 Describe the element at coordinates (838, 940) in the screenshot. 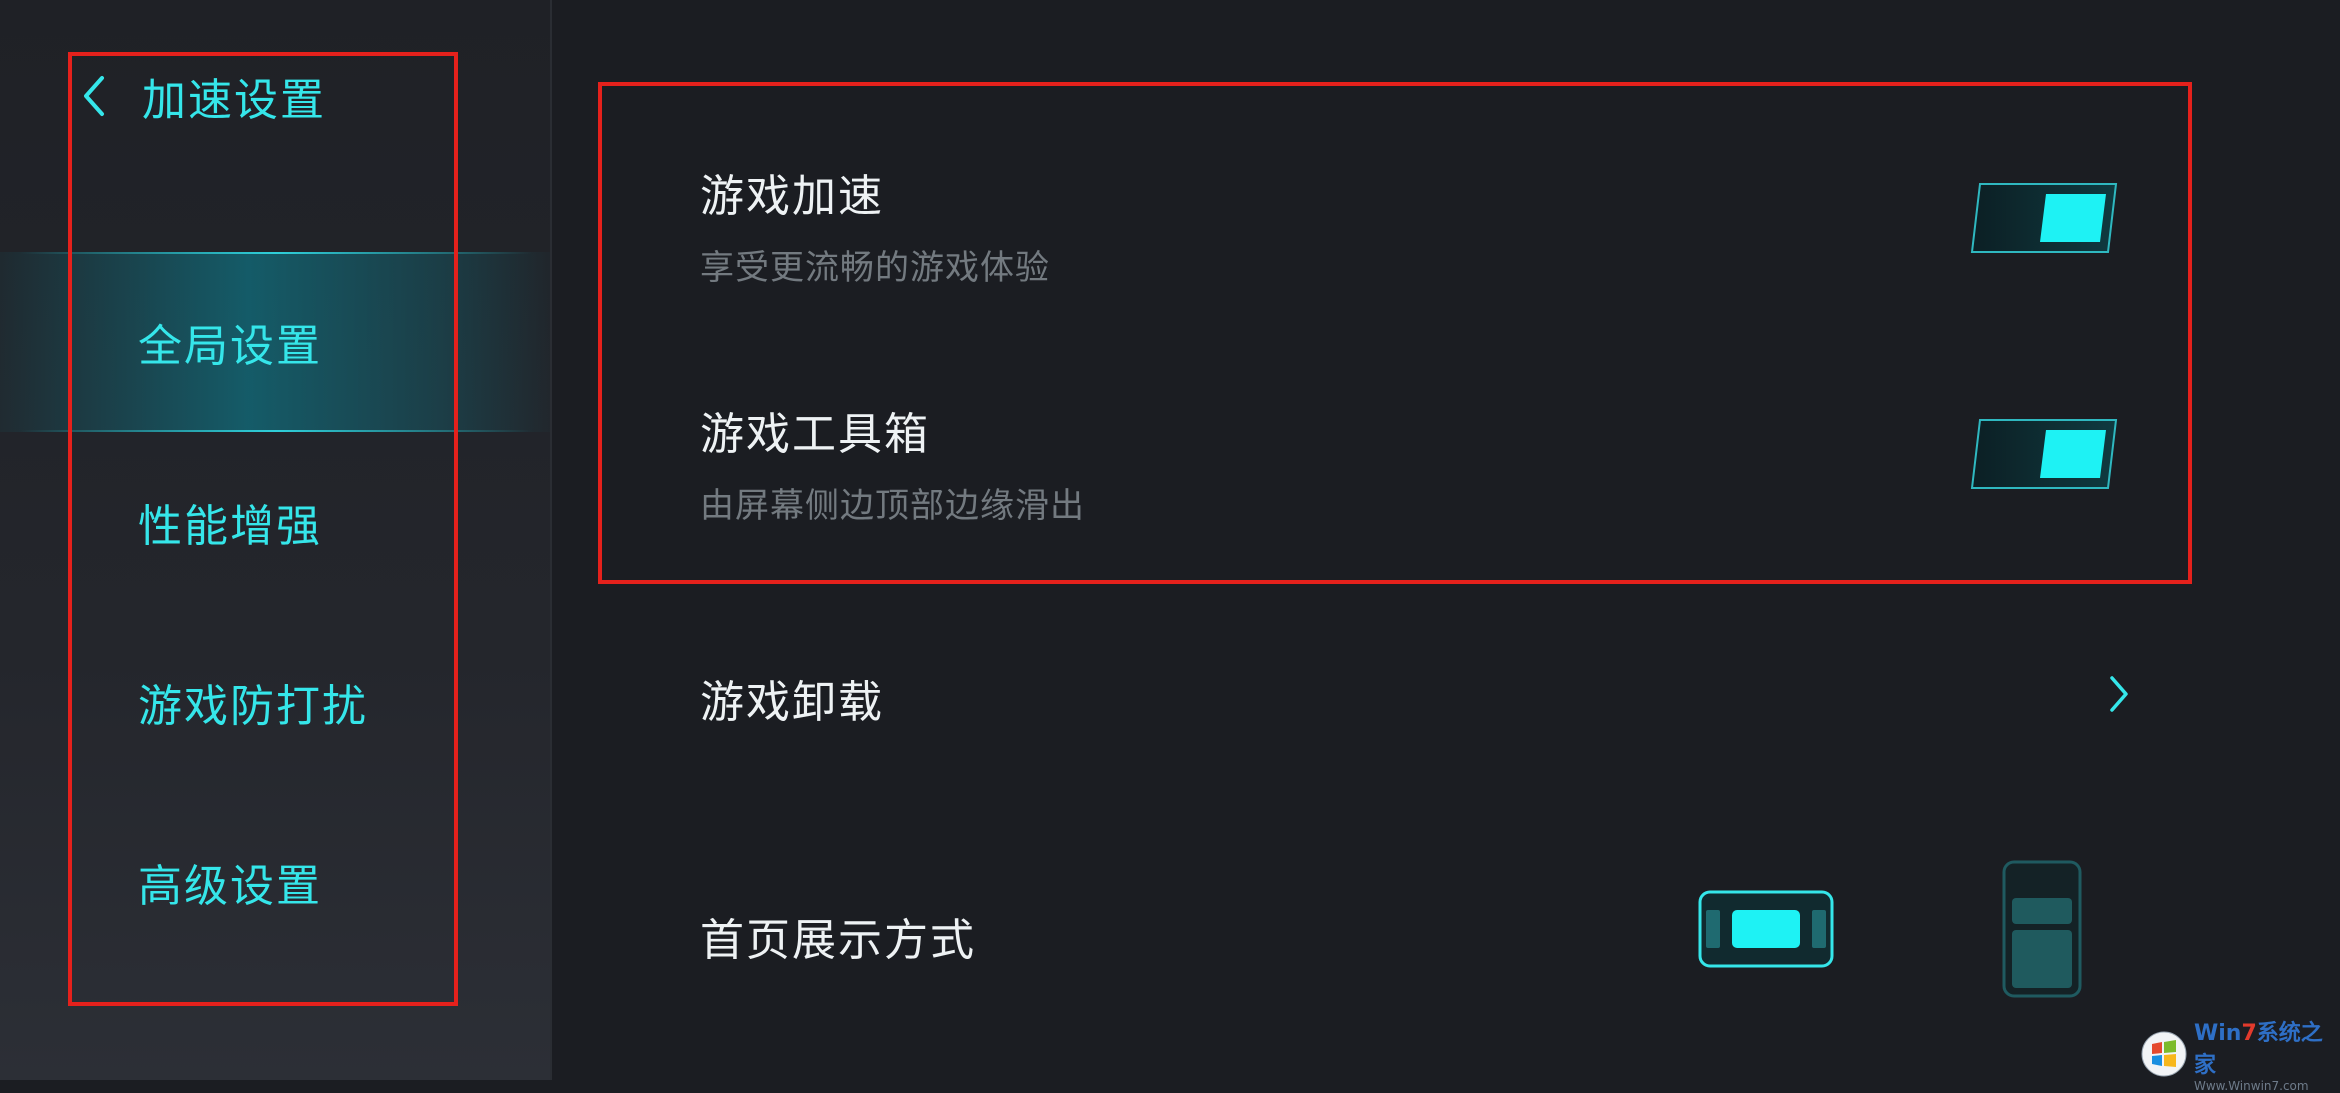

I see `home-display-mode-title: 首页展示方式` at that location.